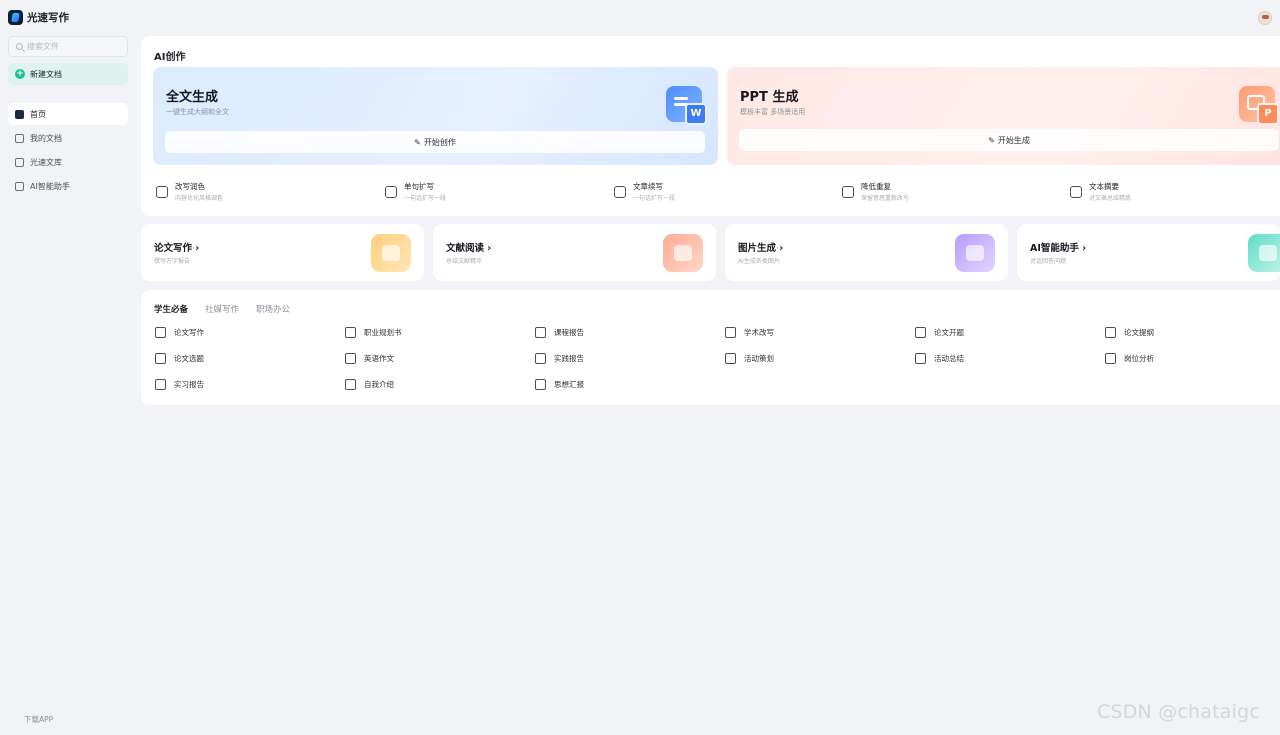 The width and height of the screenshot is (1280, 735). Describe the element at coordinates (686, 105) in the screenshot. I see `word-doc-icon` at that location.